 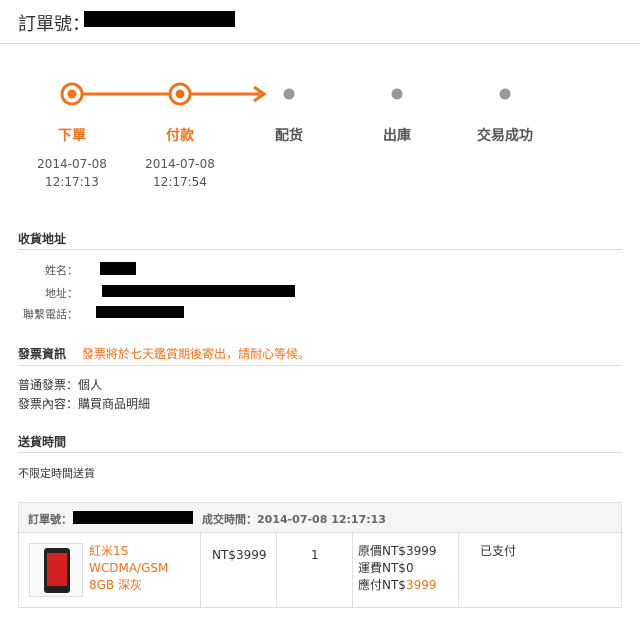 What do you see at coordinates (180, 173) in the screenshot?
I see `step-datetime-2: 2014-07-08 12:17:54` at bounding box center [180, 173].